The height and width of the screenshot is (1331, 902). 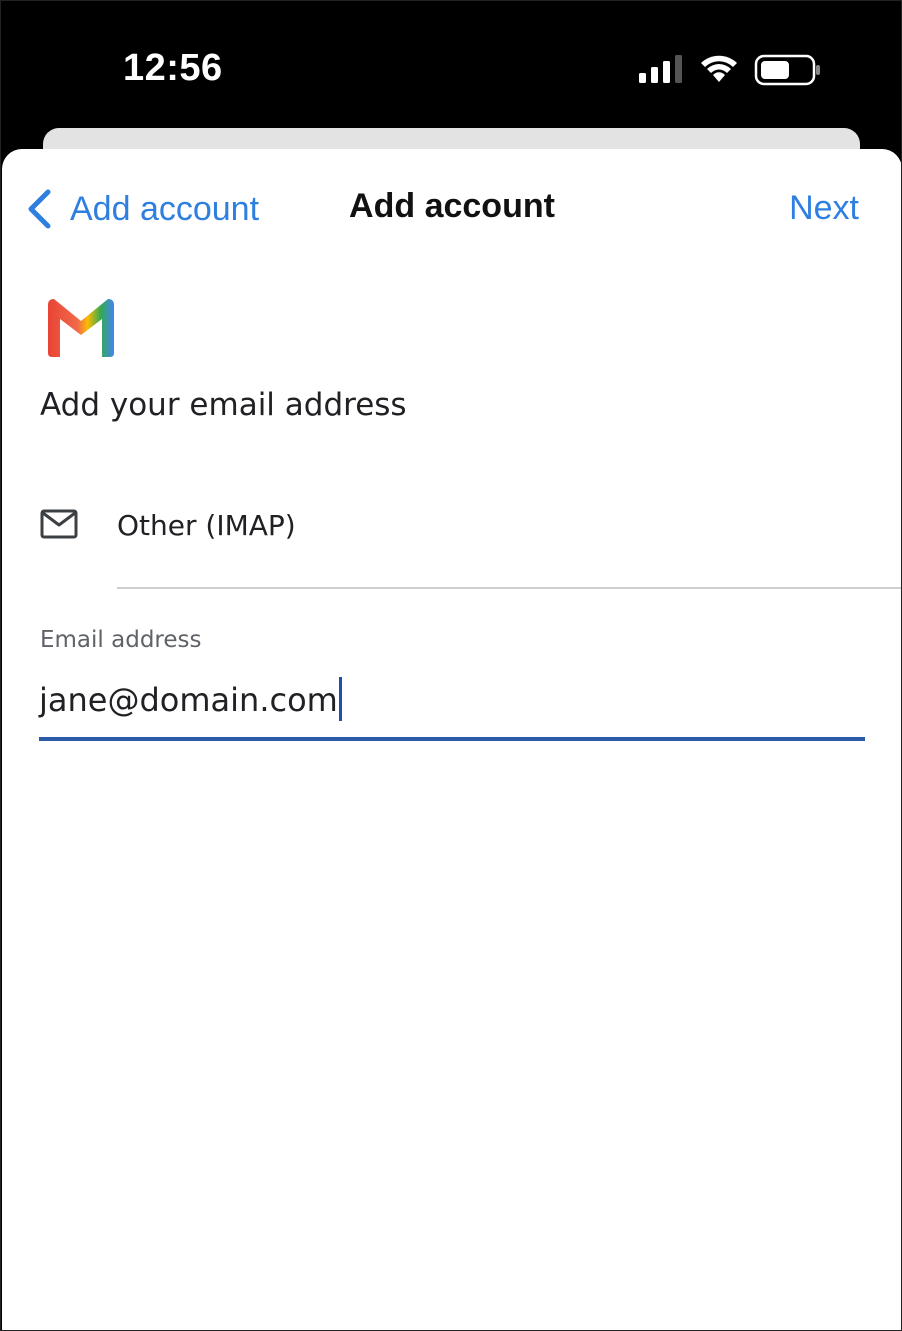 I want to click on email-field: jane@domain.com, so click(x=452, y=705).